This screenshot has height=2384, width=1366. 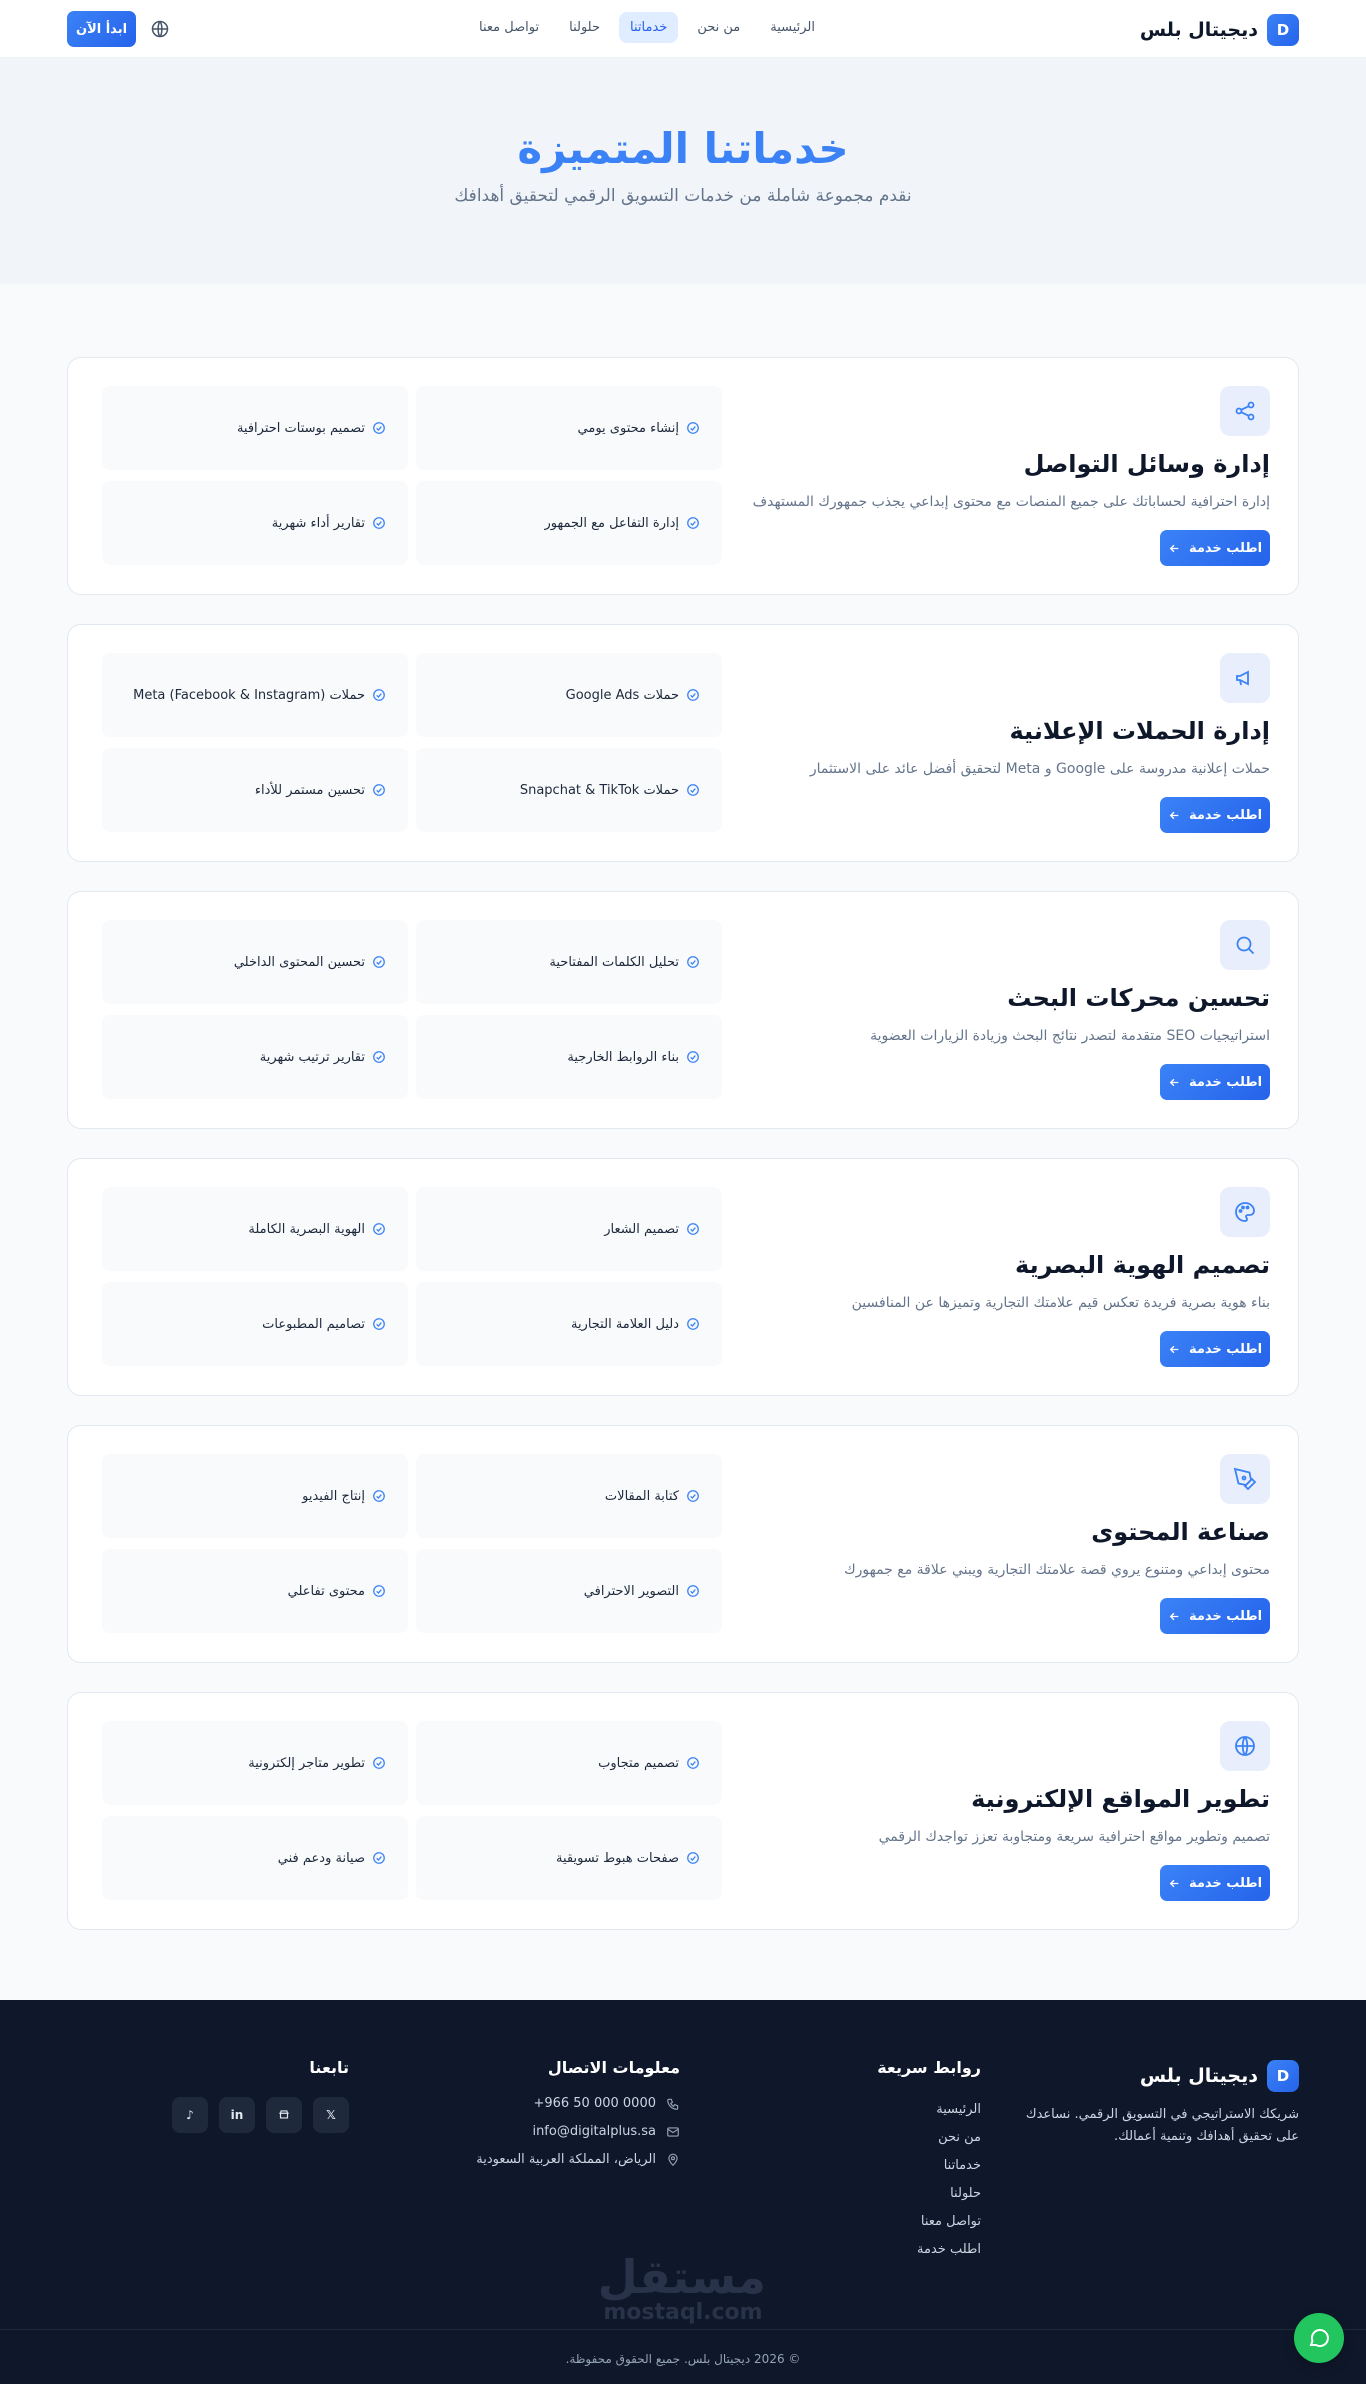 What do you see at coordinates (949, 2109) in the screenshot?
I see `footer-link-home: الرئيسية` at bounding box center [949, 2109].